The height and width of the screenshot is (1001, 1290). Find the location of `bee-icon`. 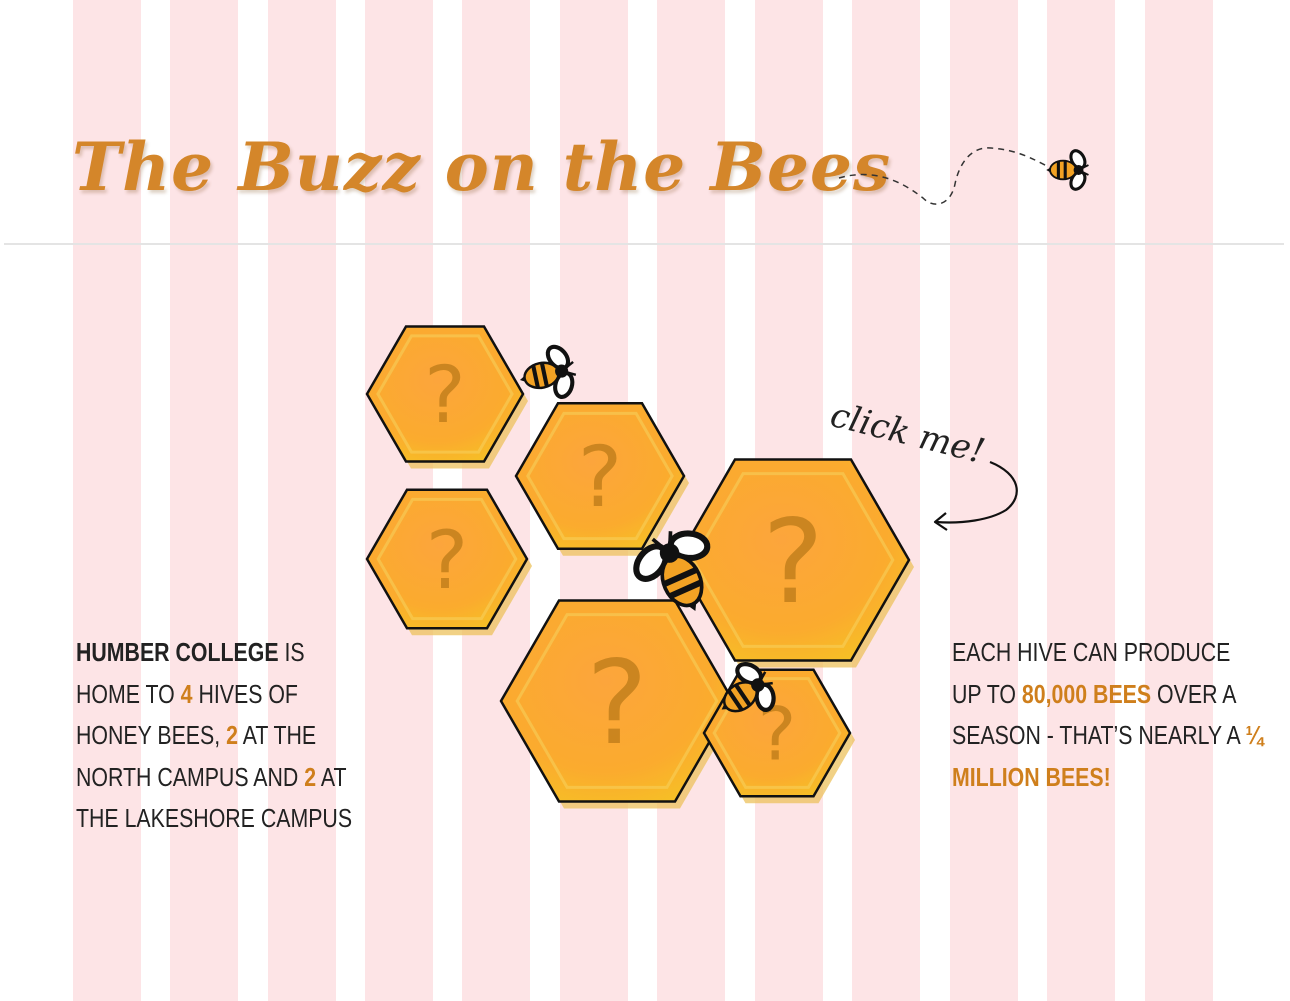

bee-icon is located at coordinates (1067, 170).